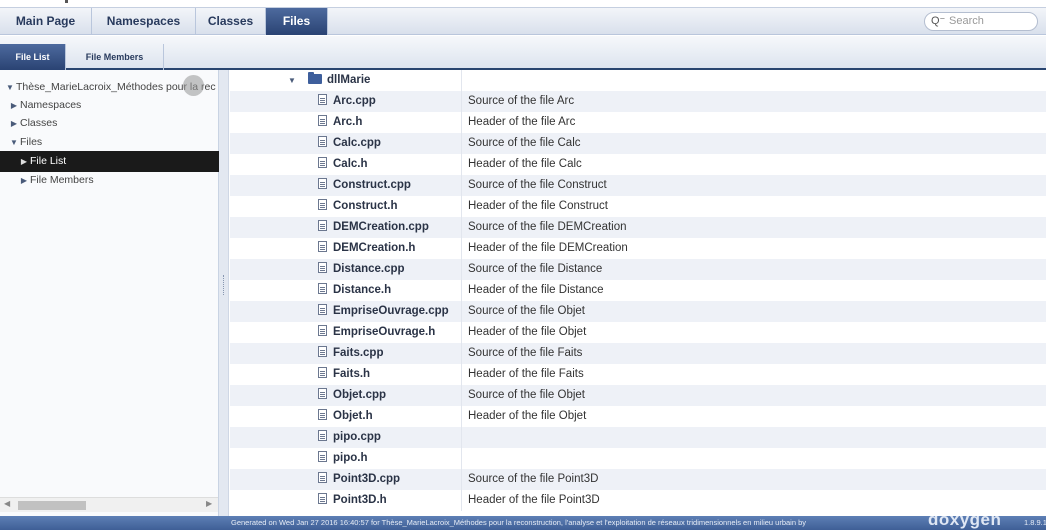 This screenshot has width=1046, height=530. I want to click on tab-namespaces: Namespaces, so click(144, 21).